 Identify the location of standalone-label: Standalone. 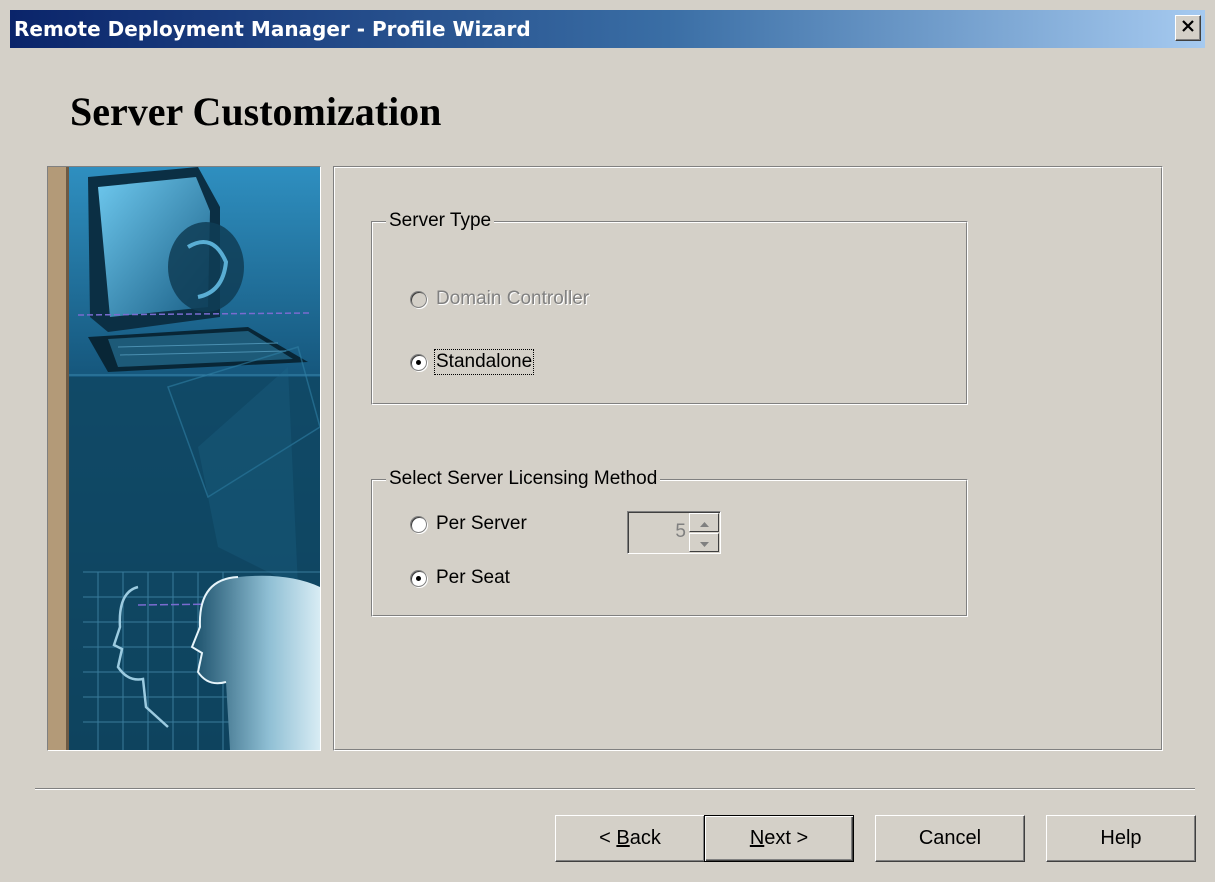
(484, 362).